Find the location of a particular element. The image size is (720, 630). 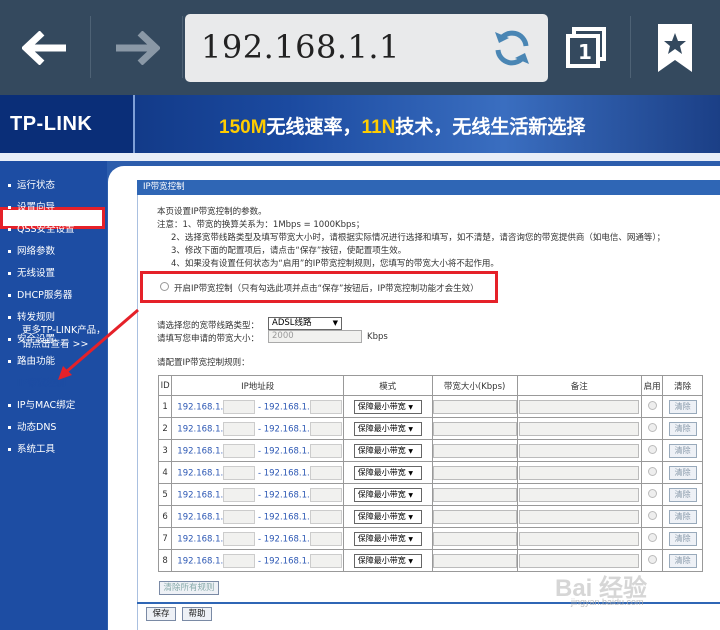

enable-bandwidth-control-checkbox is located at coordinates (164, 286).